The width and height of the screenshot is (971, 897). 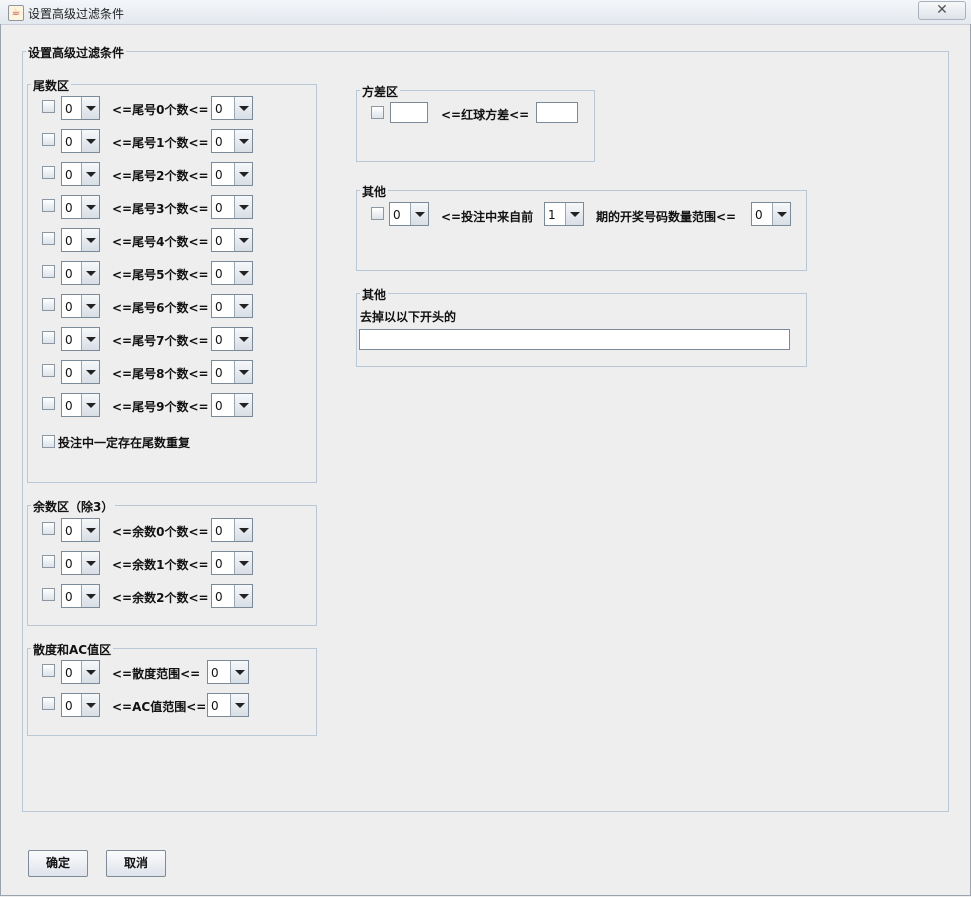 I want to click on other1-checkbox, so click(x=377, y=213).